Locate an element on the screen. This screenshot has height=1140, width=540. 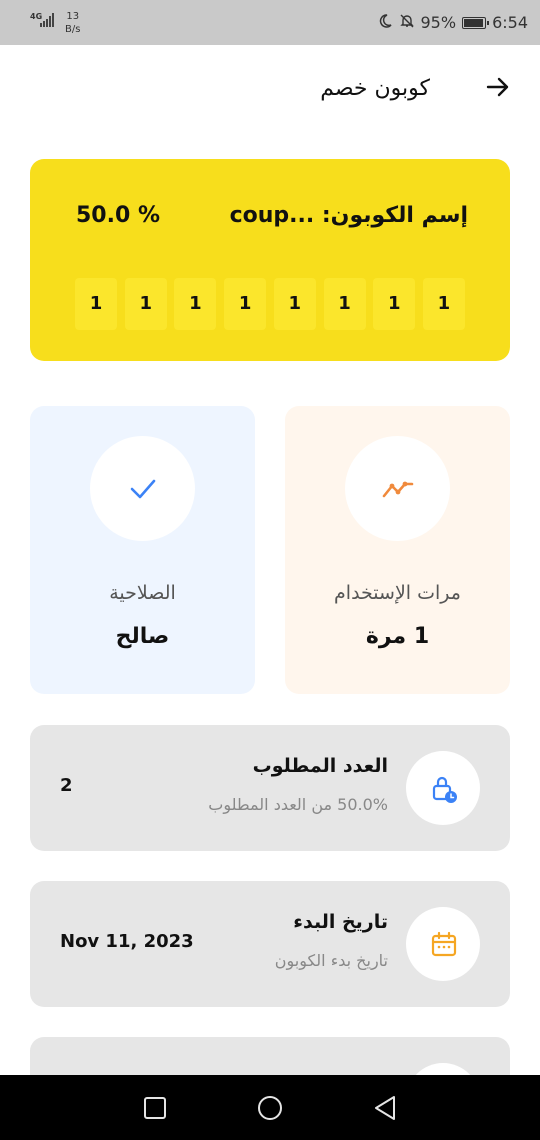
coupon-code: 1 1 1 1 1 1 1 1 is located at coordinates (270, 304).